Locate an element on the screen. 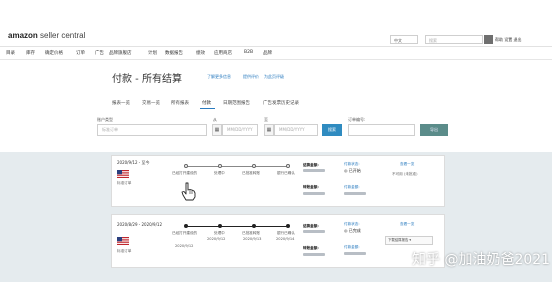 The height and width of the screenshot is (282, 552). nav-item: B2B is located at coordinates (248, 52).